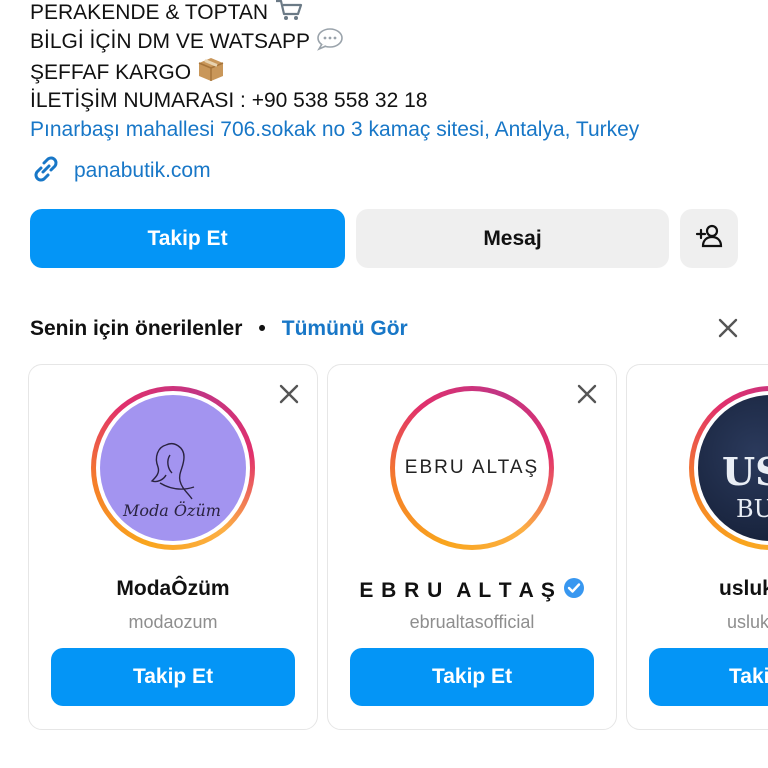 This screenshot has height=768, width=768. I want to click on suggest-people-button, so click(709, 238).